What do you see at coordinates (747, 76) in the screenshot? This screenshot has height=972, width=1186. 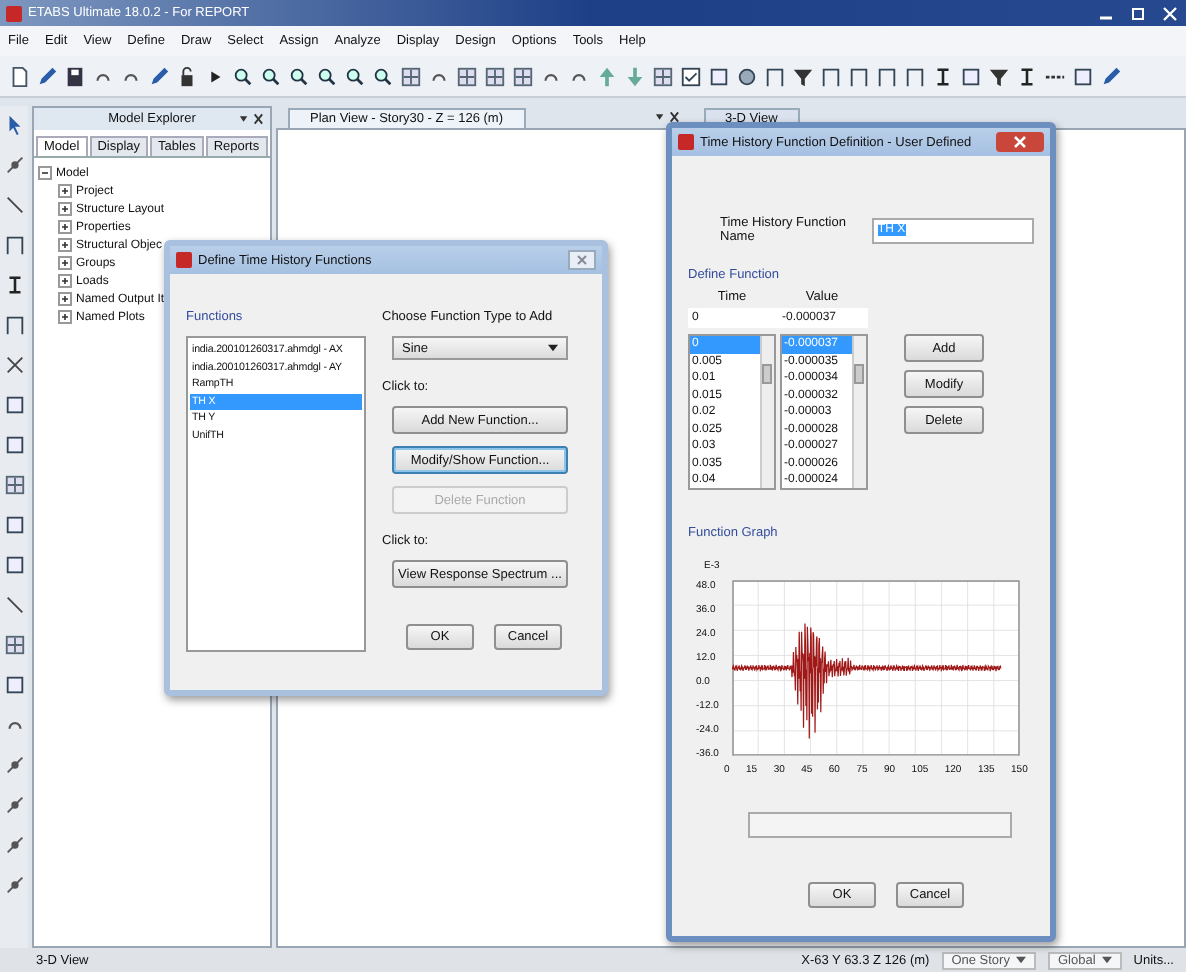 I see `circle-icon` at bounding box center [747, 76].